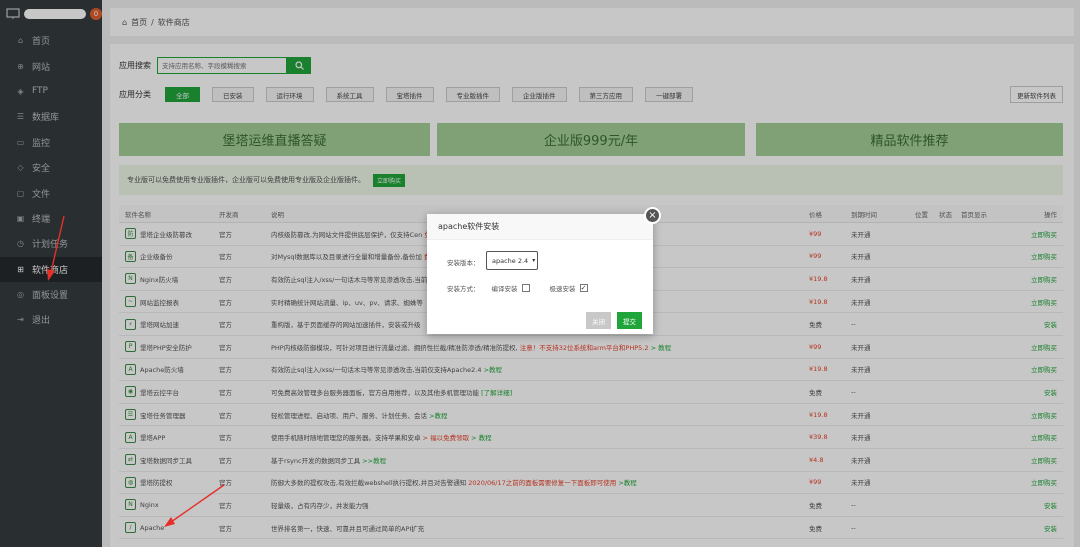  What do you see at coordinates (463, 289) in the screenshot?
I see `method-label: 安装方式：` at bounding box center [463, 289].